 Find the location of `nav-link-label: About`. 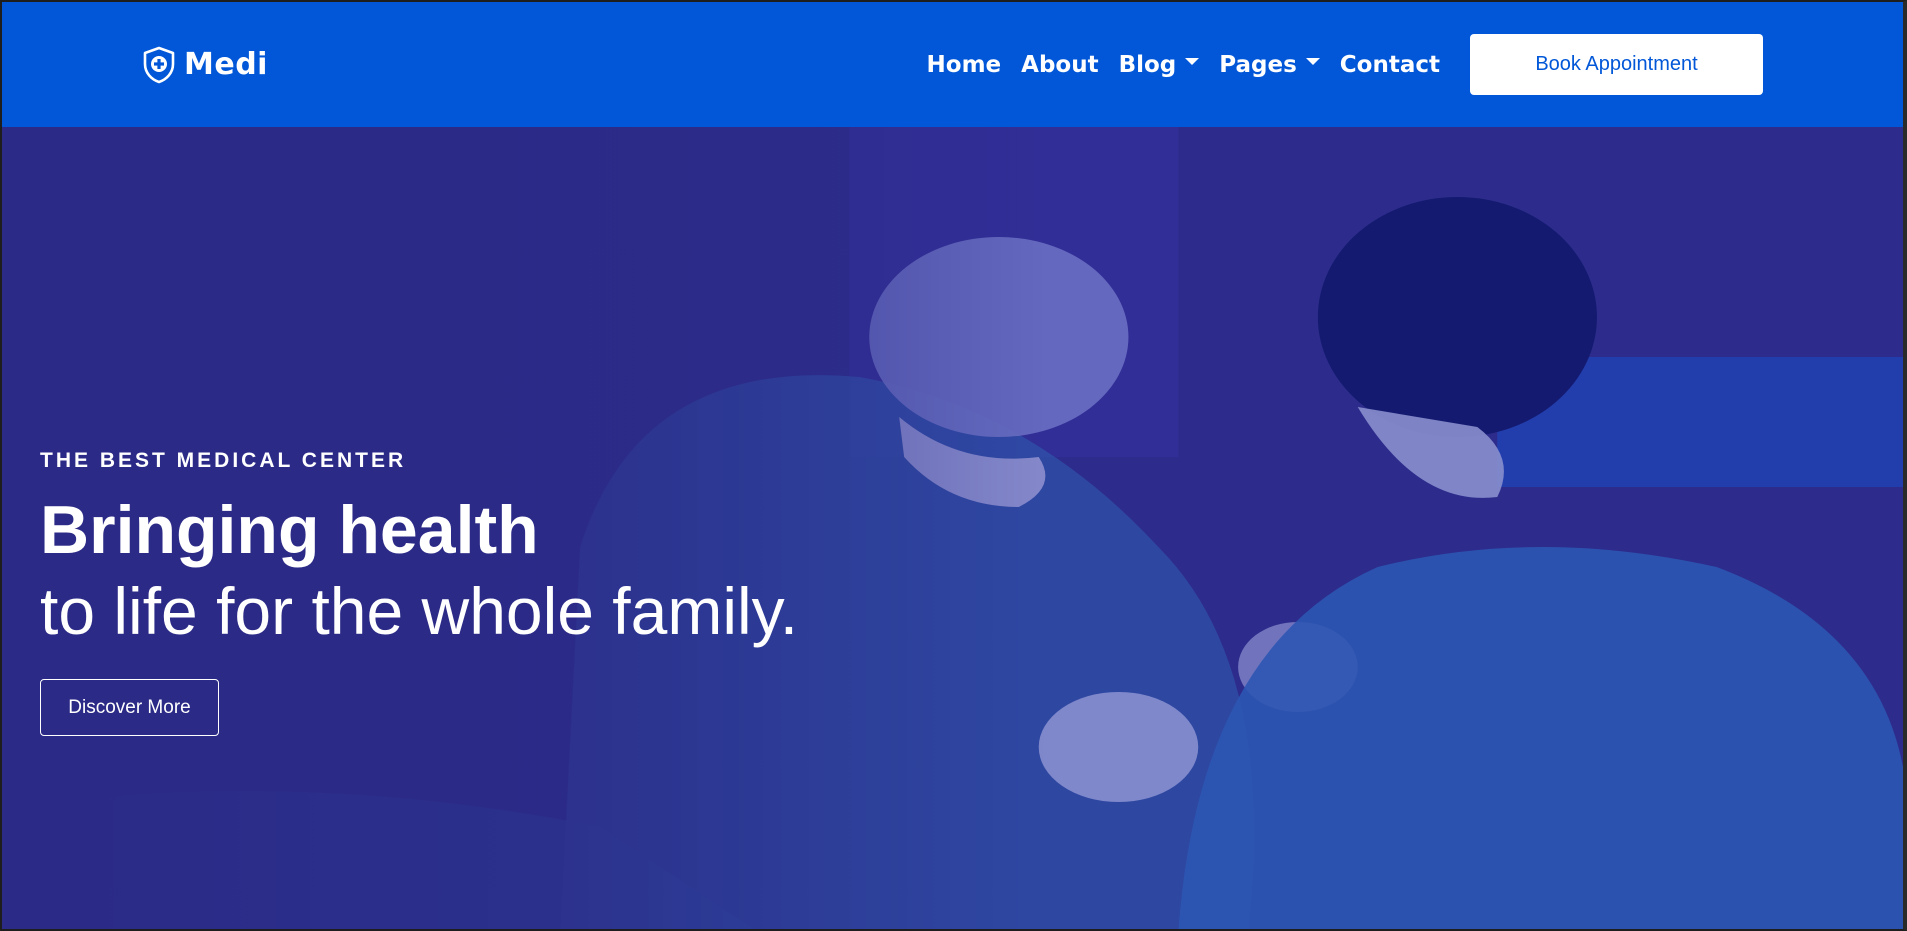

nav-link-label: About is located at coordinates (1060, 64).